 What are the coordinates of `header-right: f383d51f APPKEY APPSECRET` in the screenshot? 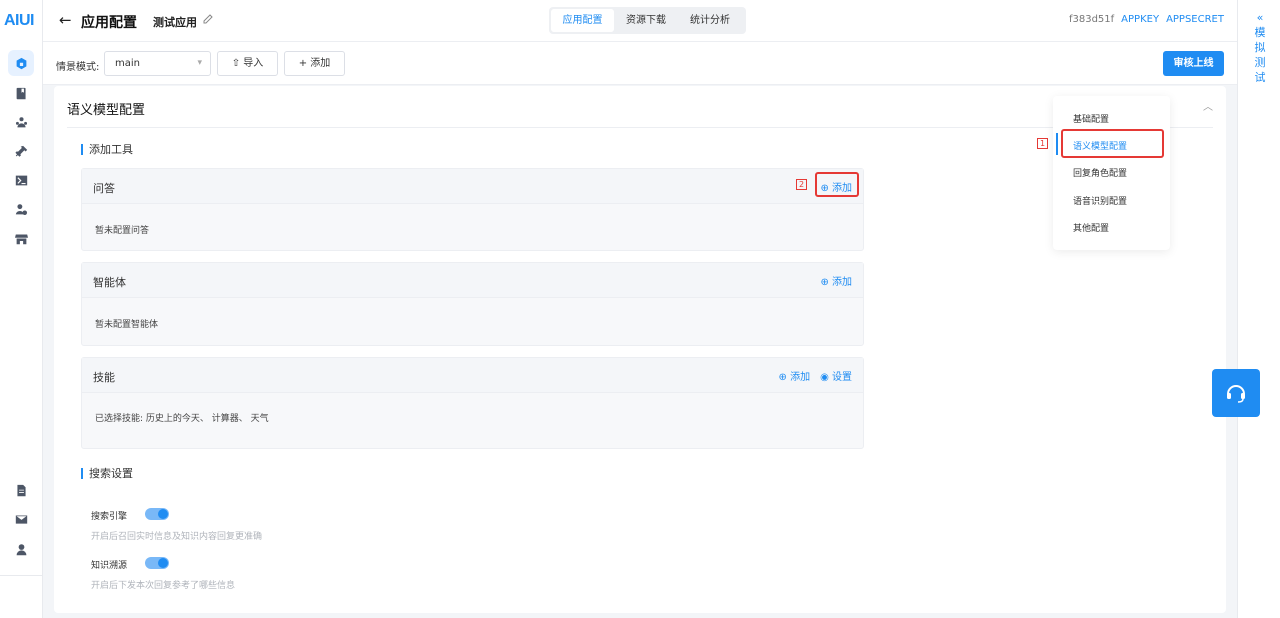 It's located at (1146, 19).